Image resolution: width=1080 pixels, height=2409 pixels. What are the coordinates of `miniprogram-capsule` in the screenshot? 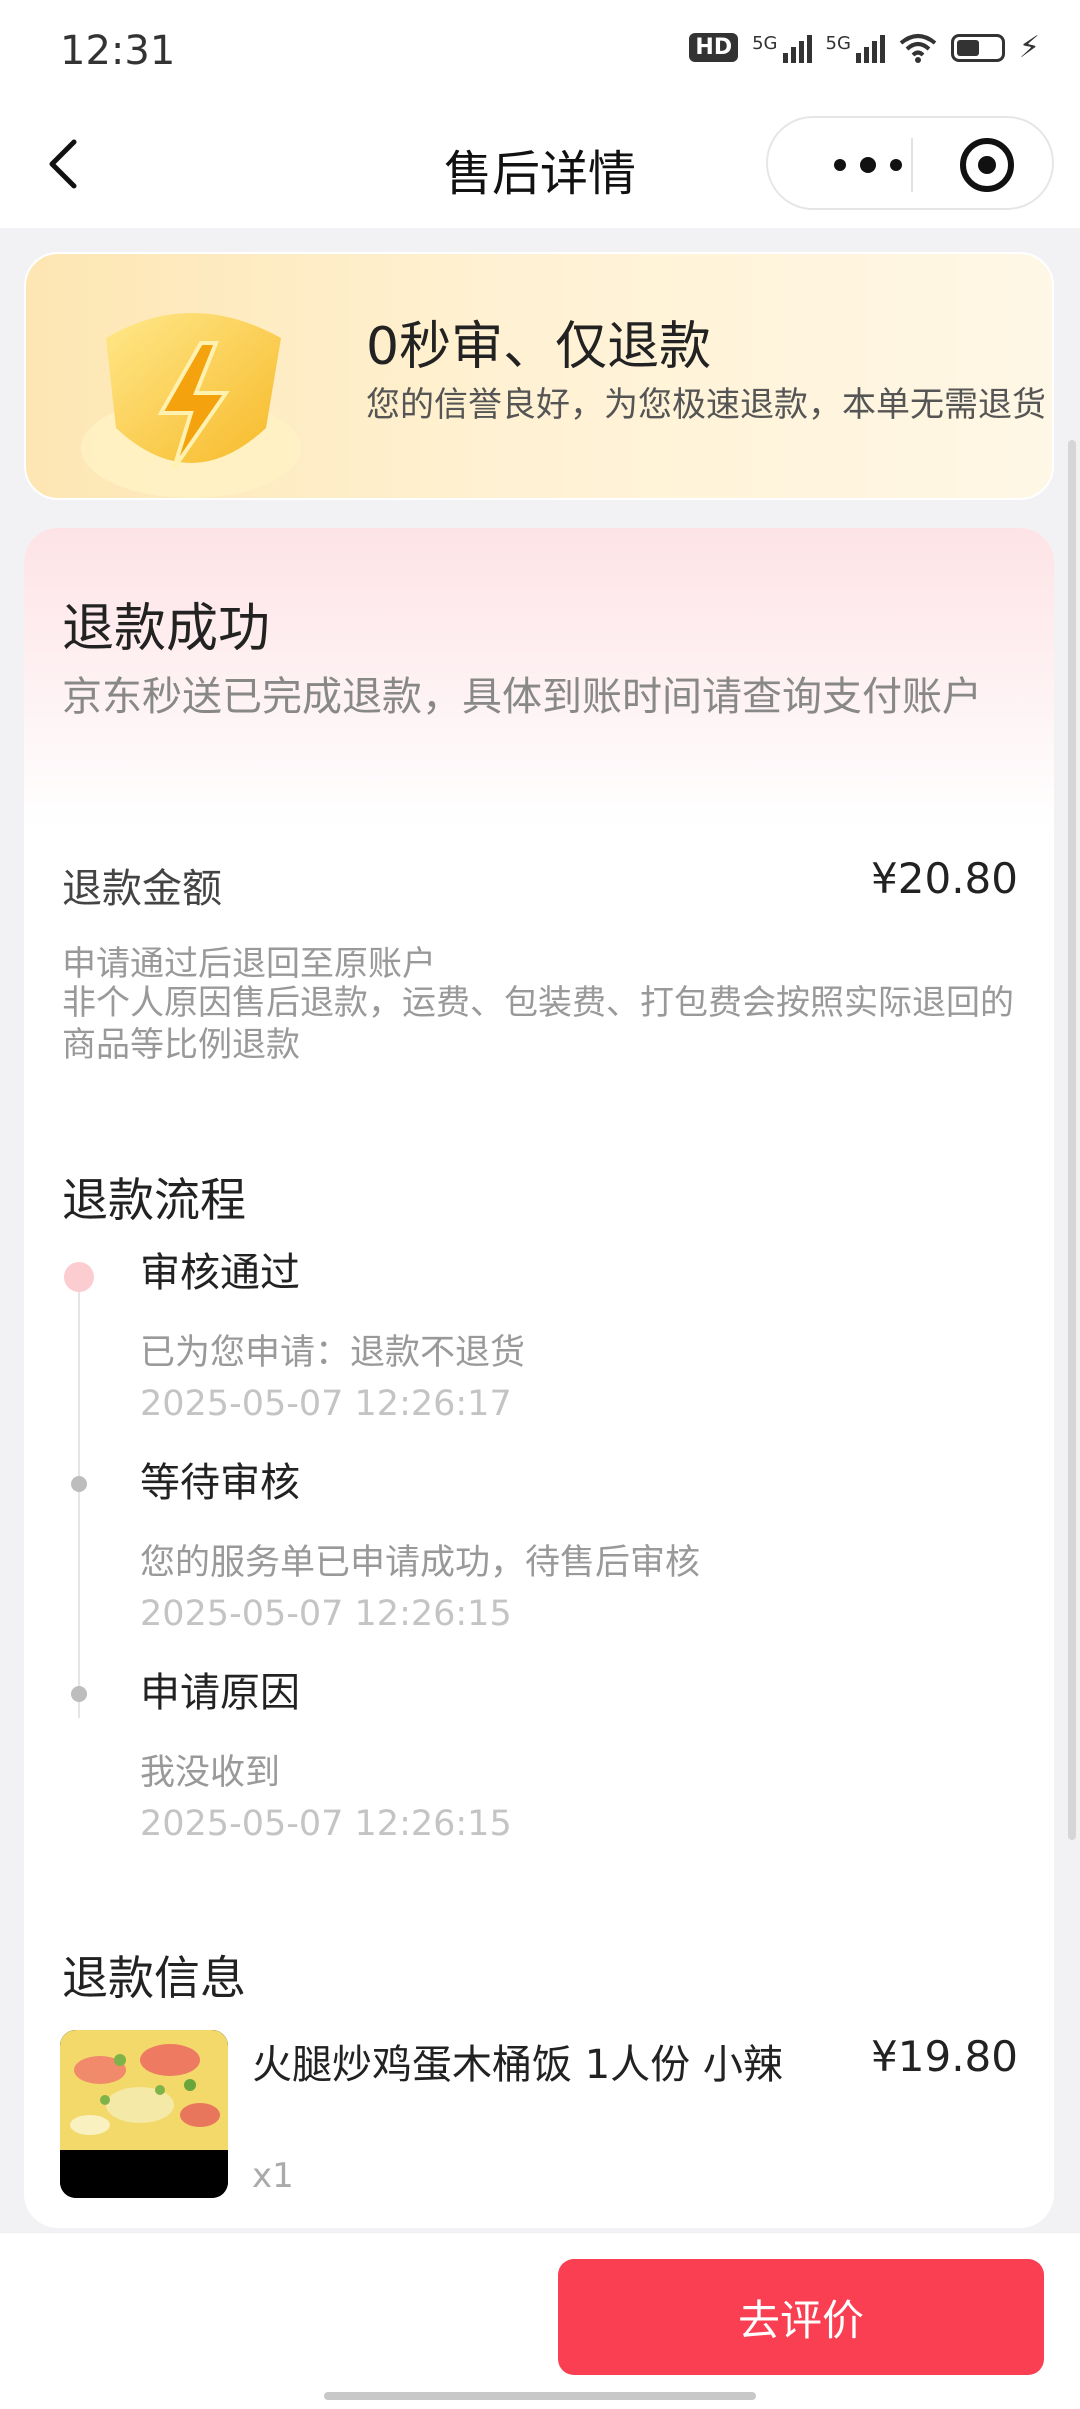 It's located at (910, 163).